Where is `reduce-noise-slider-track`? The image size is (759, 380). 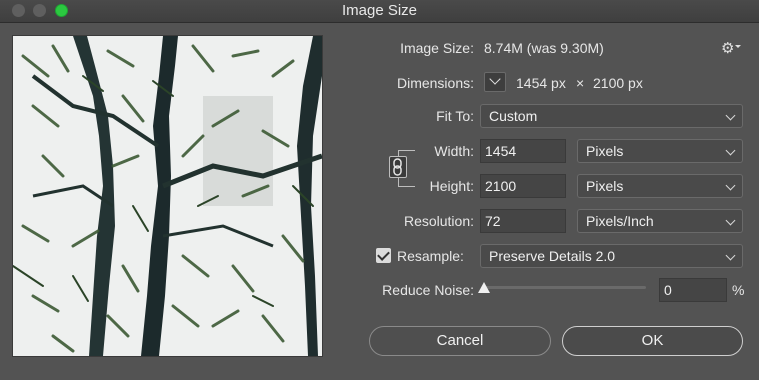
reduce-noise-slider-track is located at coordinates (565, 287).